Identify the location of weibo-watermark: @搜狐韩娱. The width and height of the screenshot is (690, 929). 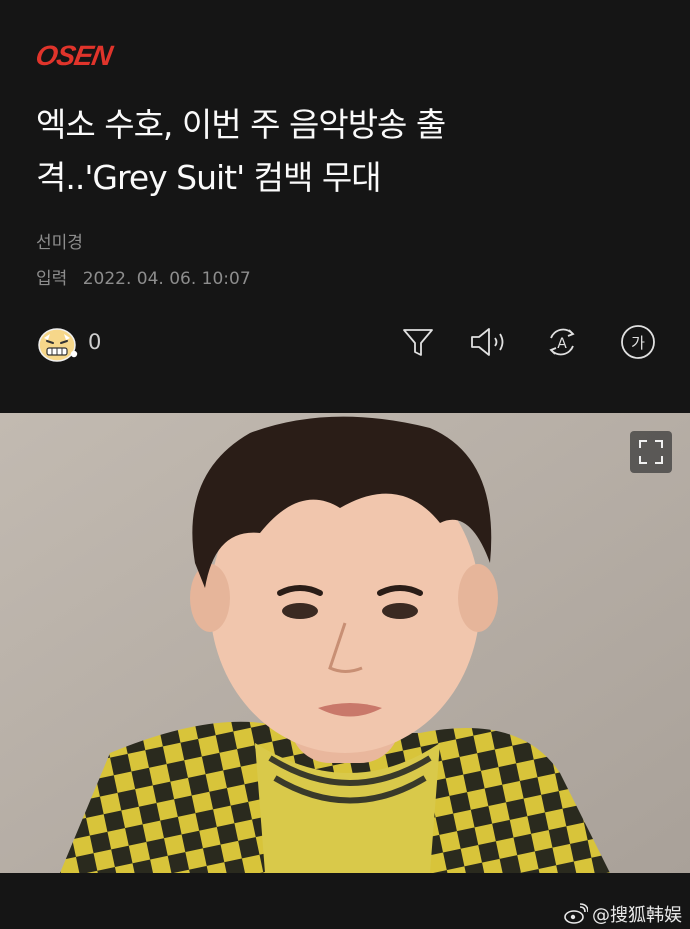
(623, 914).